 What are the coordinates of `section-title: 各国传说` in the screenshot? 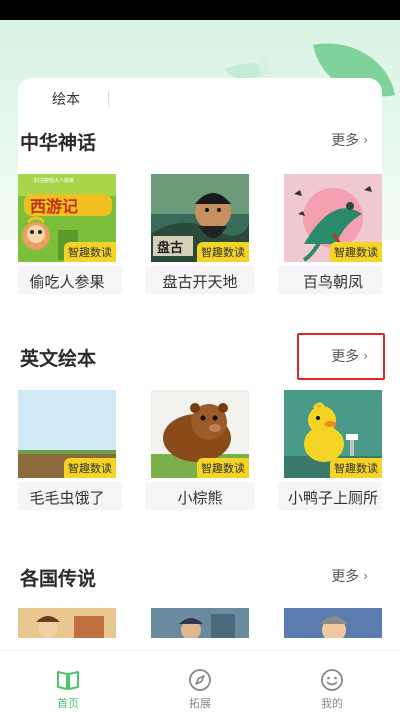 It's located at (58, 579).